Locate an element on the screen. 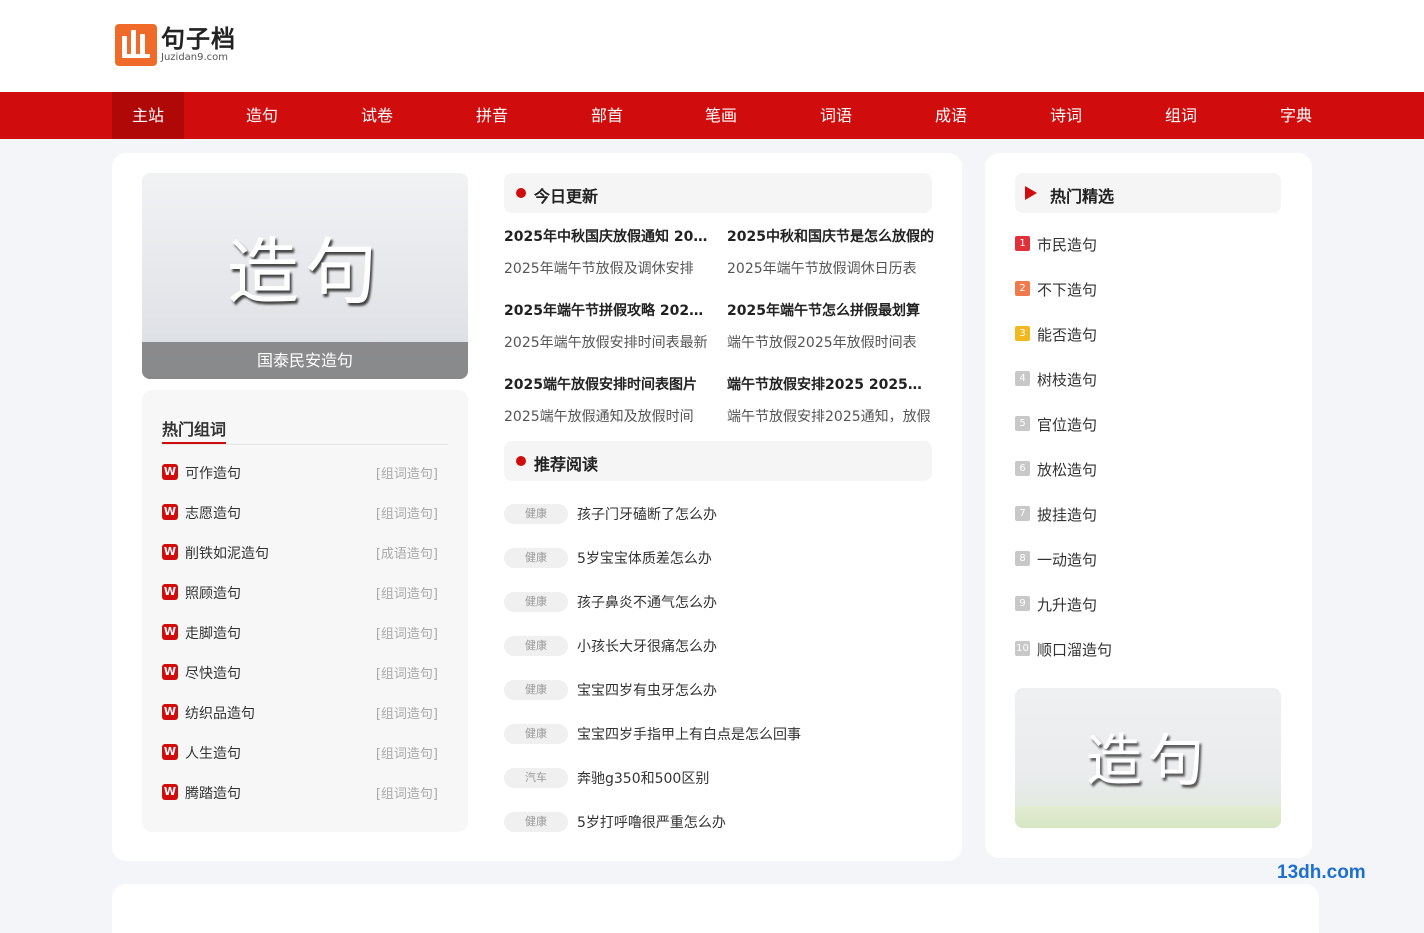 This screenshot has width=1424, height=933. rank-link: 一动造句 is located at coordinates (1067, 559).